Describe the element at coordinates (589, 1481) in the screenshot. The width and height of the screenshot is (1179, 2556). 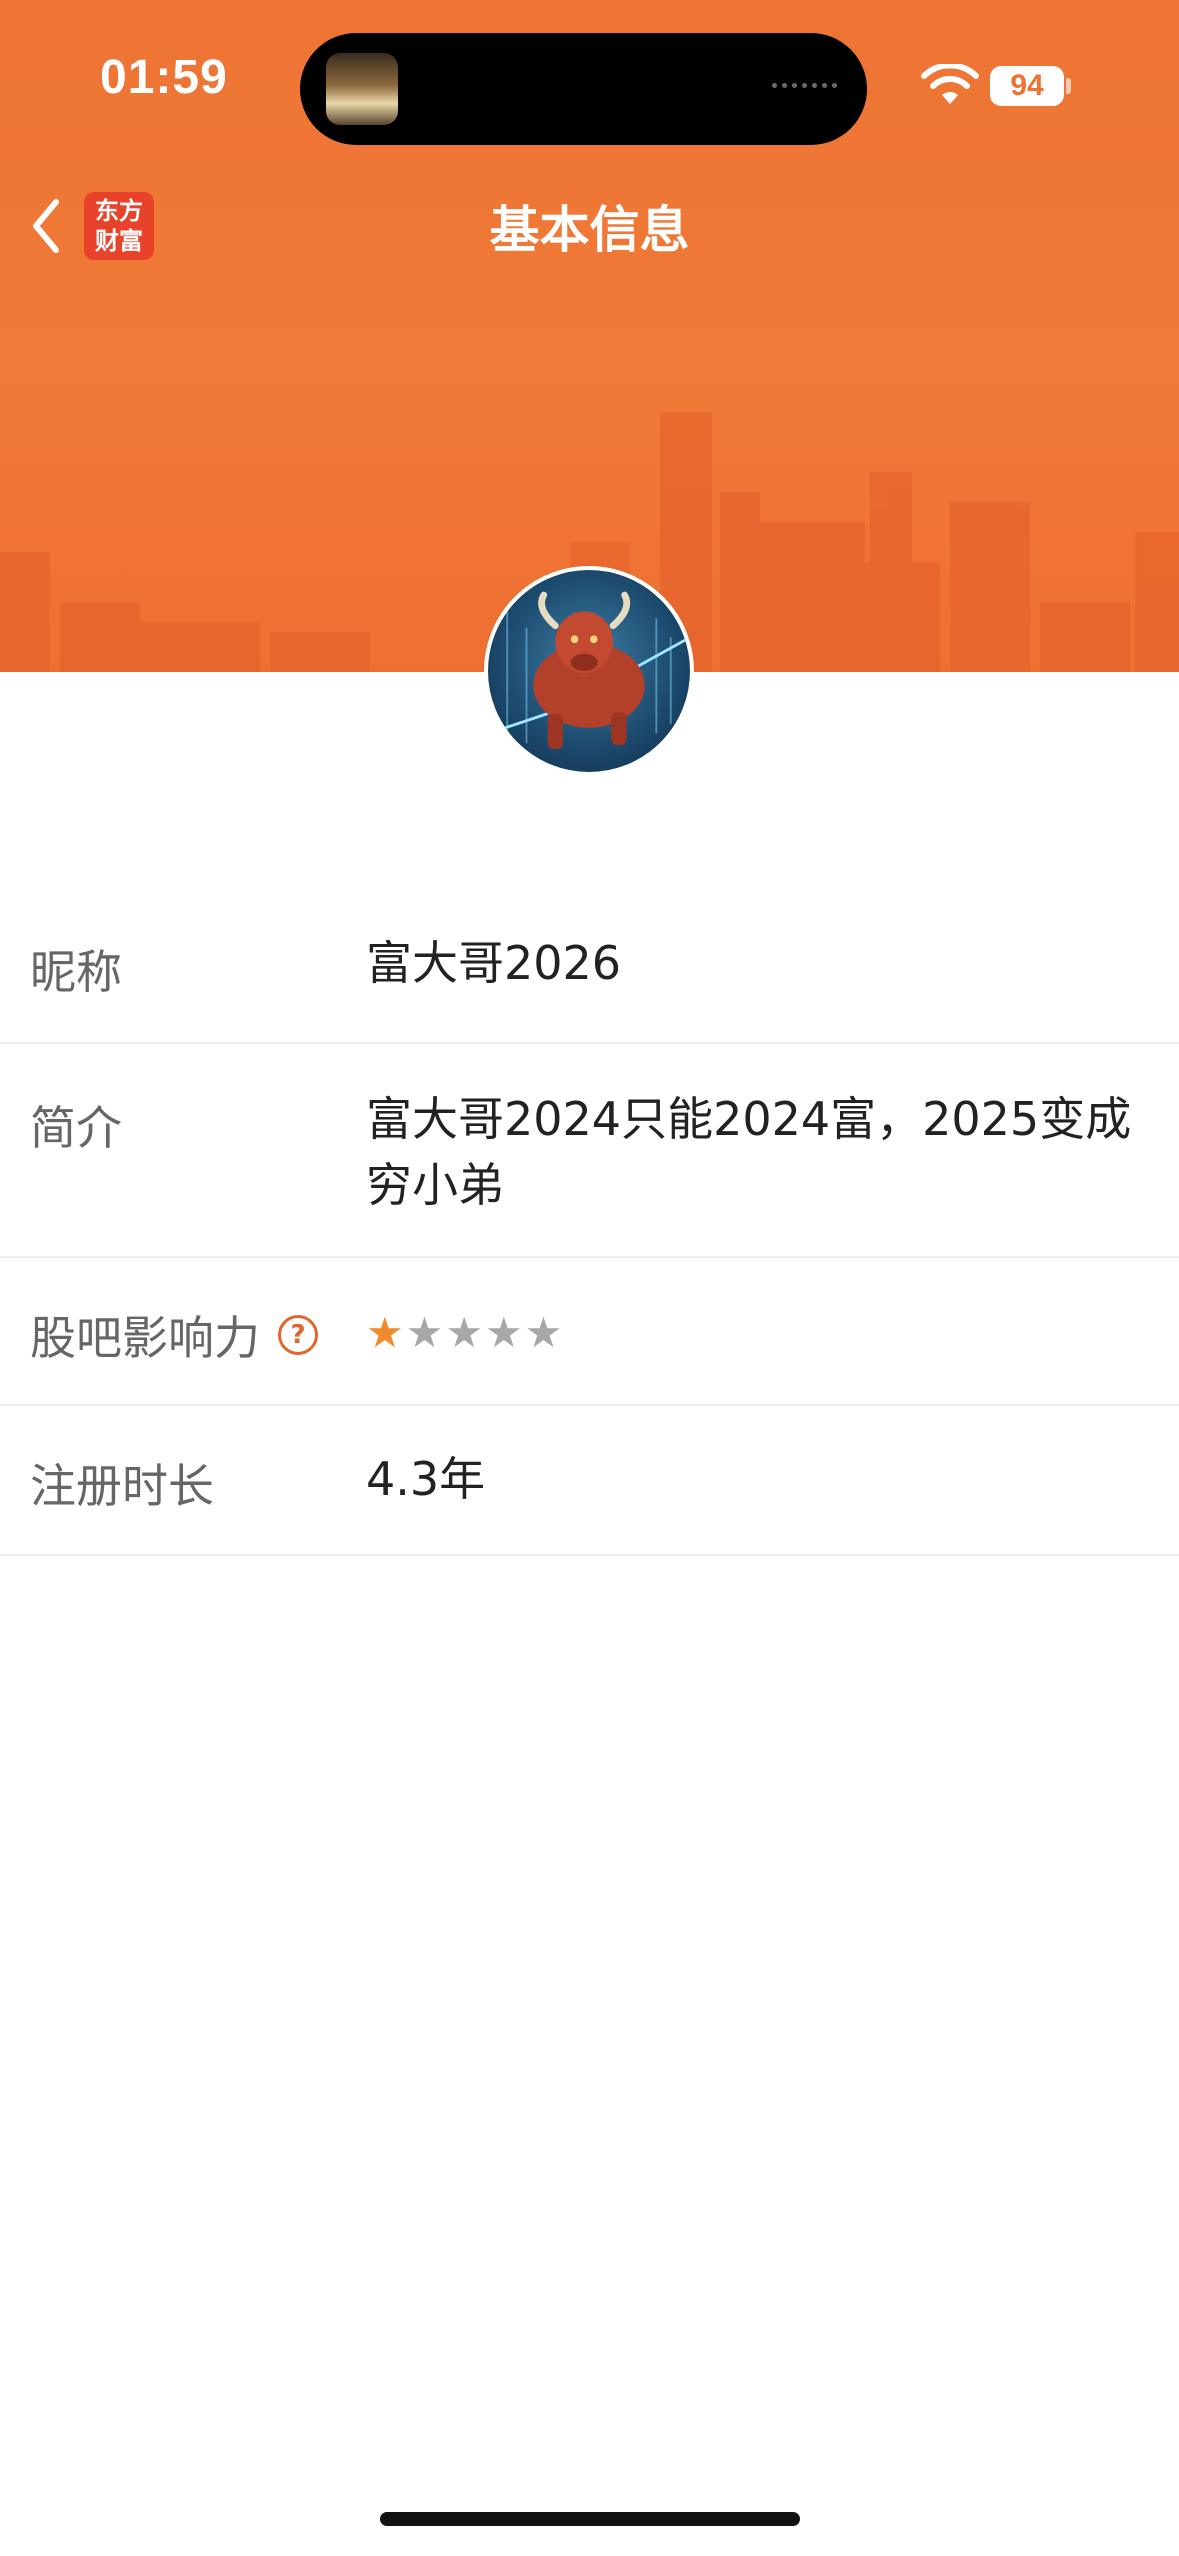
I see `registration-duration-row: 注册时长 4.3年` at that location.